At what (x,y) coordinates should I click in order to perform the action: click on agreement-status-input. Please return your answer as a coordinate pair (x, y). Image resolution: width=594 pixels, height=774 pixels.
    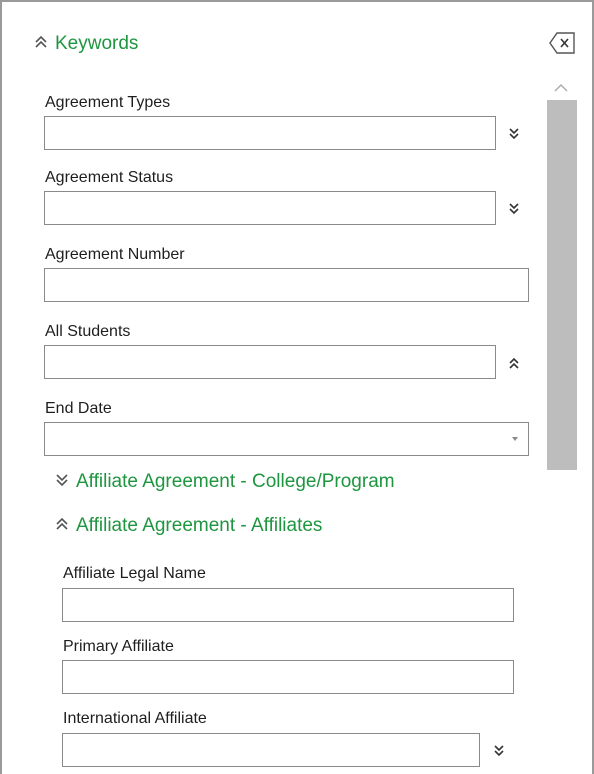
    Looking at the image, I should click on (270, 208).